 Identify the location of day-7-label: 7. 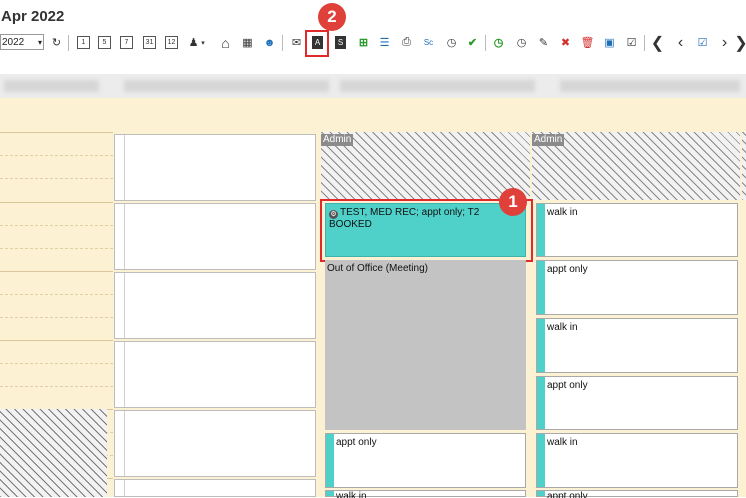
(126, 42).